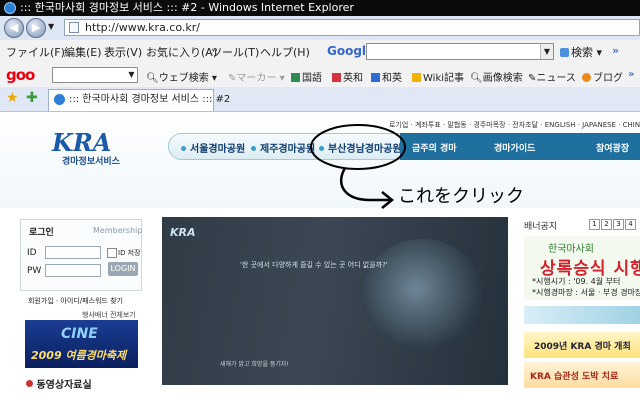  I want to click on id-label: ID, so click(32, 253).